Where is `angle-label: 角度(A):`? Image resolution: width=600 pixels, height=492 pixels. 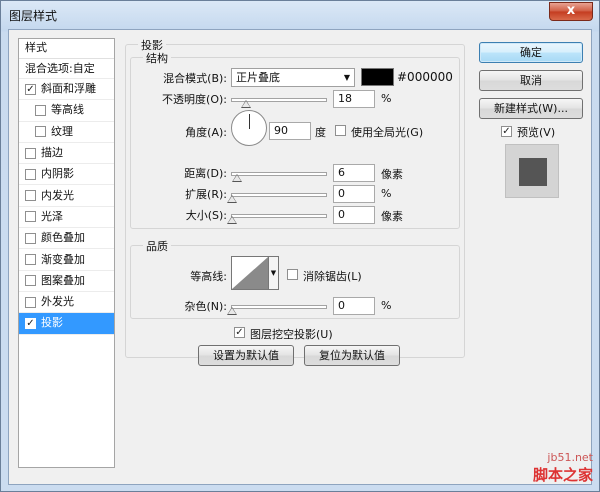 angle-label: 角度(A): is located at coordinates (206, 132).